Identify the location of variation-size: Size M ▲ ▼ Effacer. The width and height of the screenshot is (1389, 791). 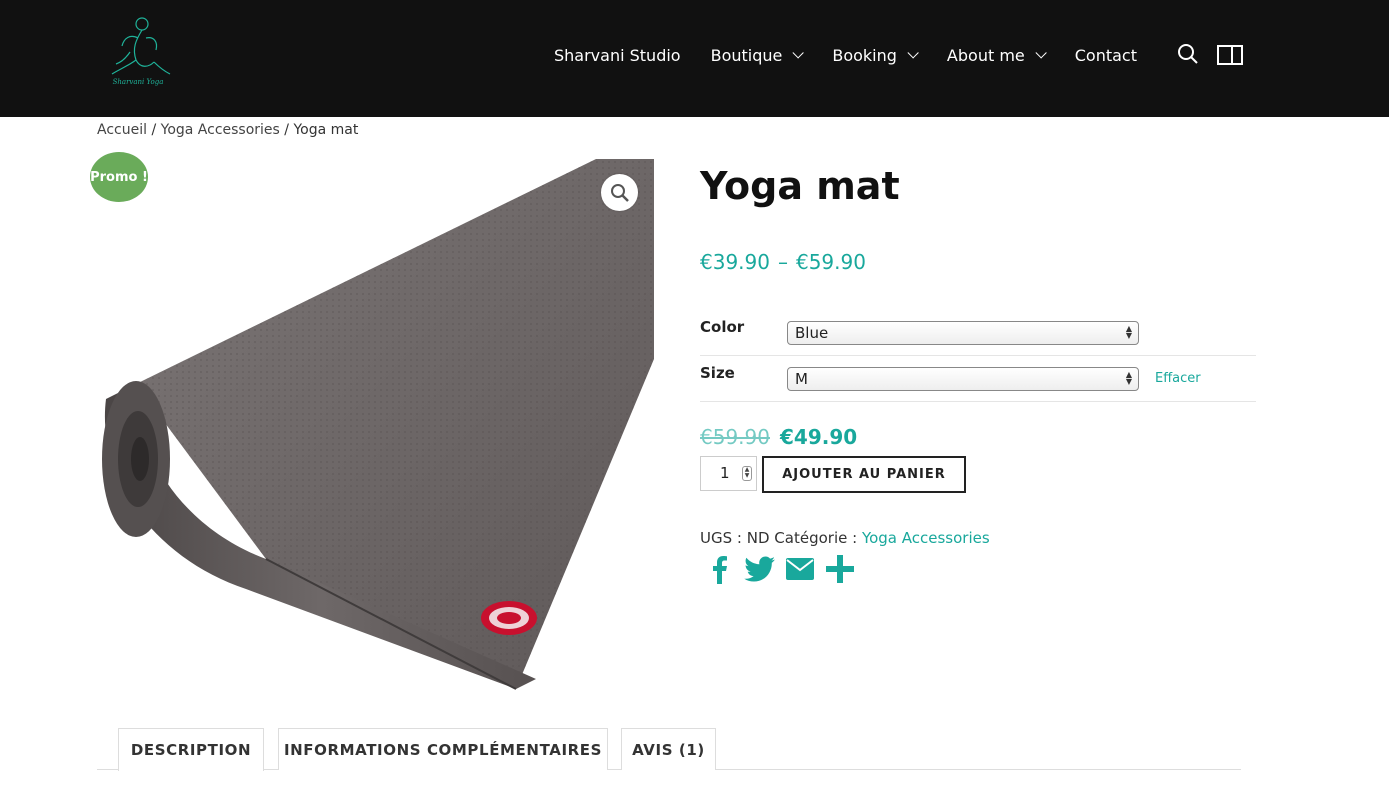
(978, 379).